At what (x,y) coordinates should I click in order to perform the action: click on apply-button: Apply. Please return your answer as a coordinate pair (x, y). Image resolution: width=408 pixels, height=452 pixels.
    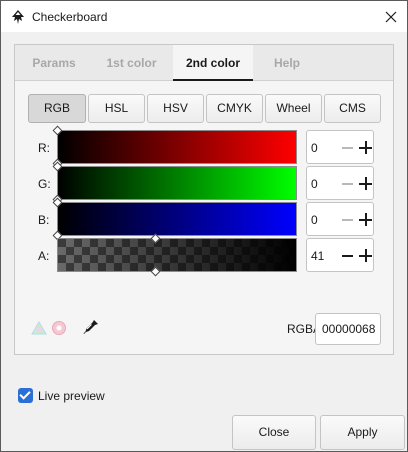
    Looking at the image, I should click on (362, 432).